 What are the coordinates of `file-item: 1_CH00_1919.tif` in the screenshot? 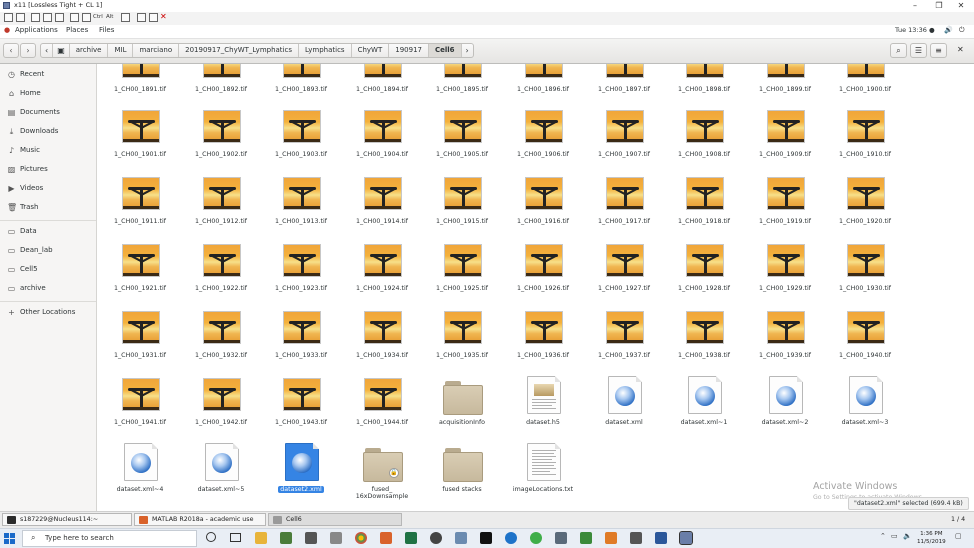 It's located at (785, 204).